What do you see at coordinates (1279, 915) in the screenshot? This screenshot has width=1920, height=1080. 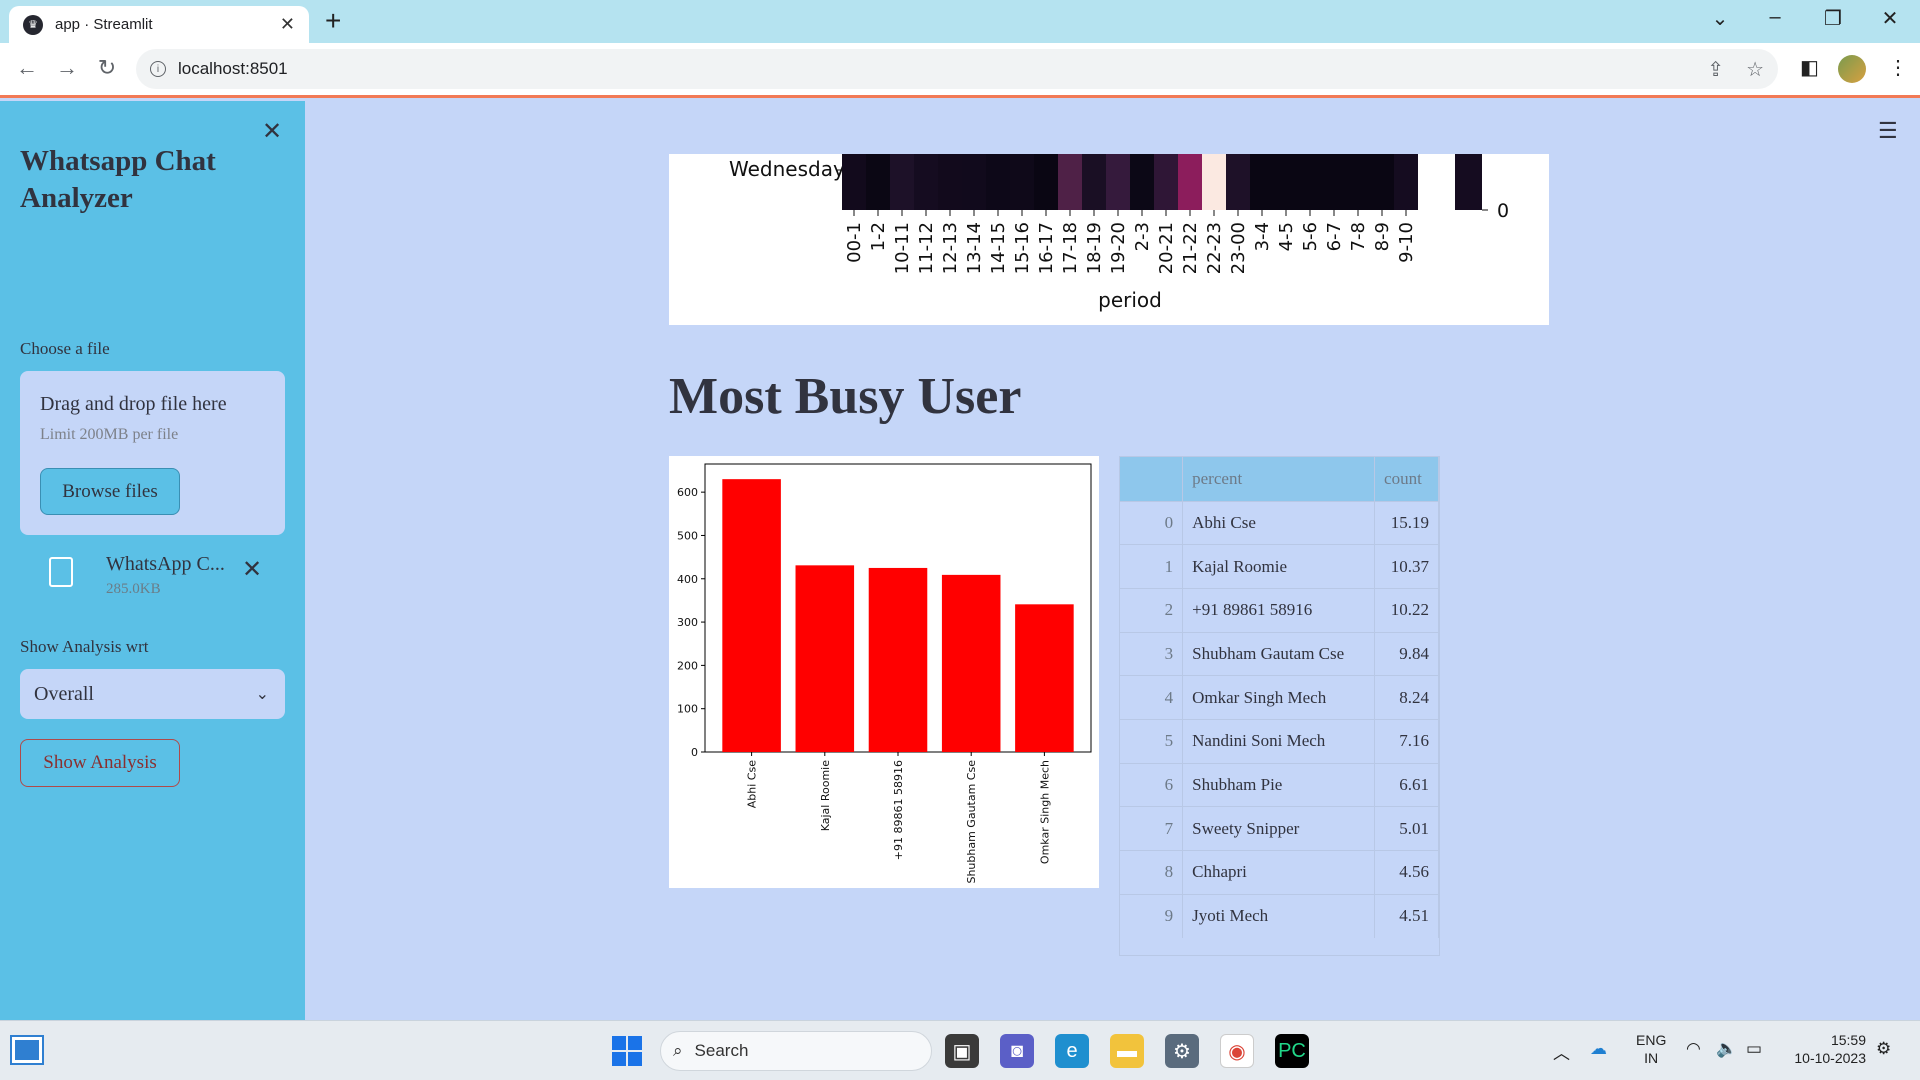 I see `table-row: 9 Jyoti Mech 4.51` at bounding box center [1279, 915].